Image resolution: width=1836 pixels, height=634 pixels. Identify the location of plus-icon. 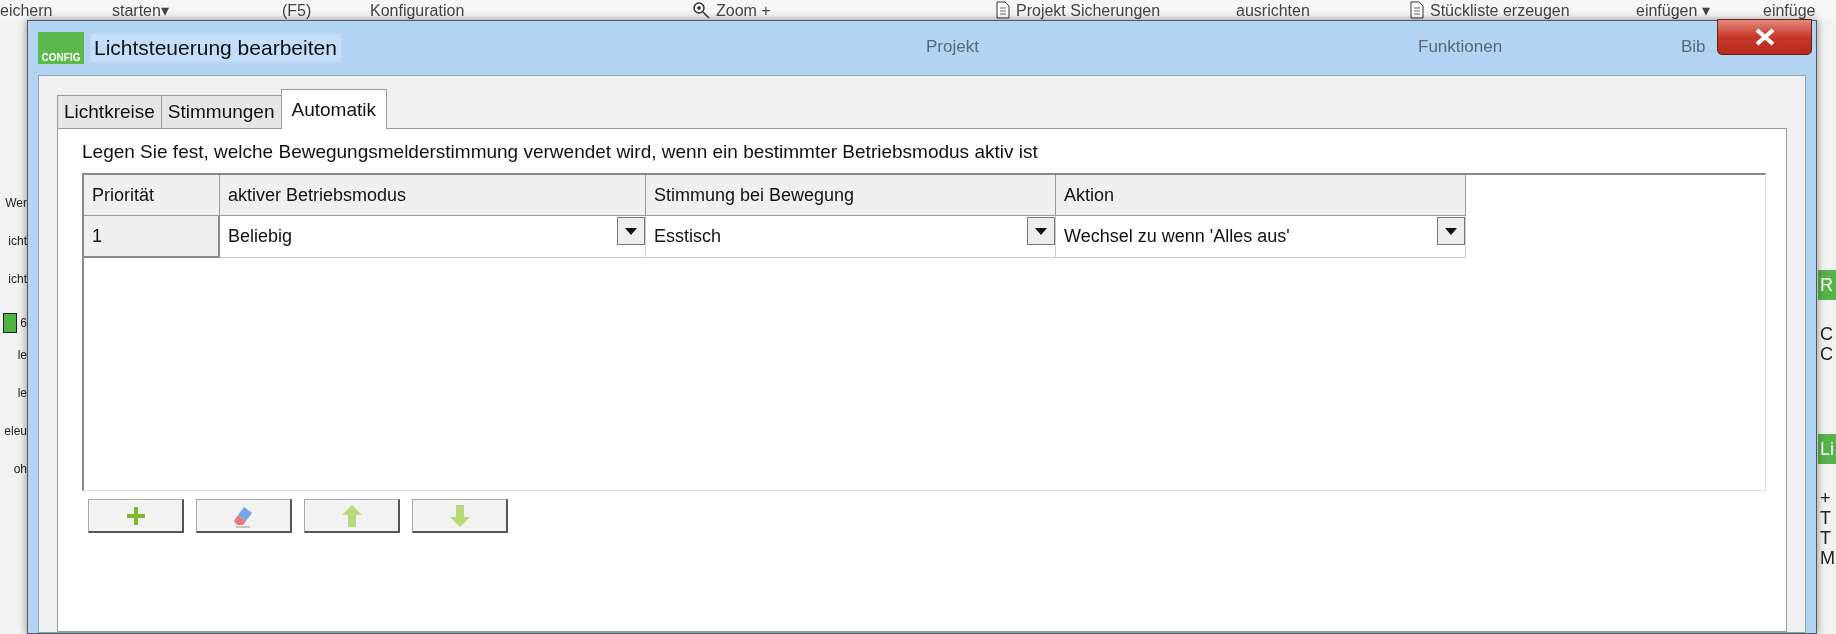
(135, 515).